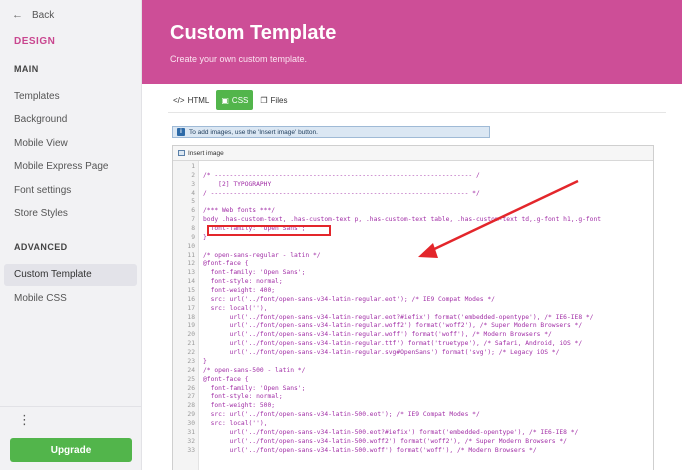 The height and width of the screenshot is (470, 682). Describe the element at coordinates (498, 218) in the screenshot. I see `annotation-arrow-icon` at that location.